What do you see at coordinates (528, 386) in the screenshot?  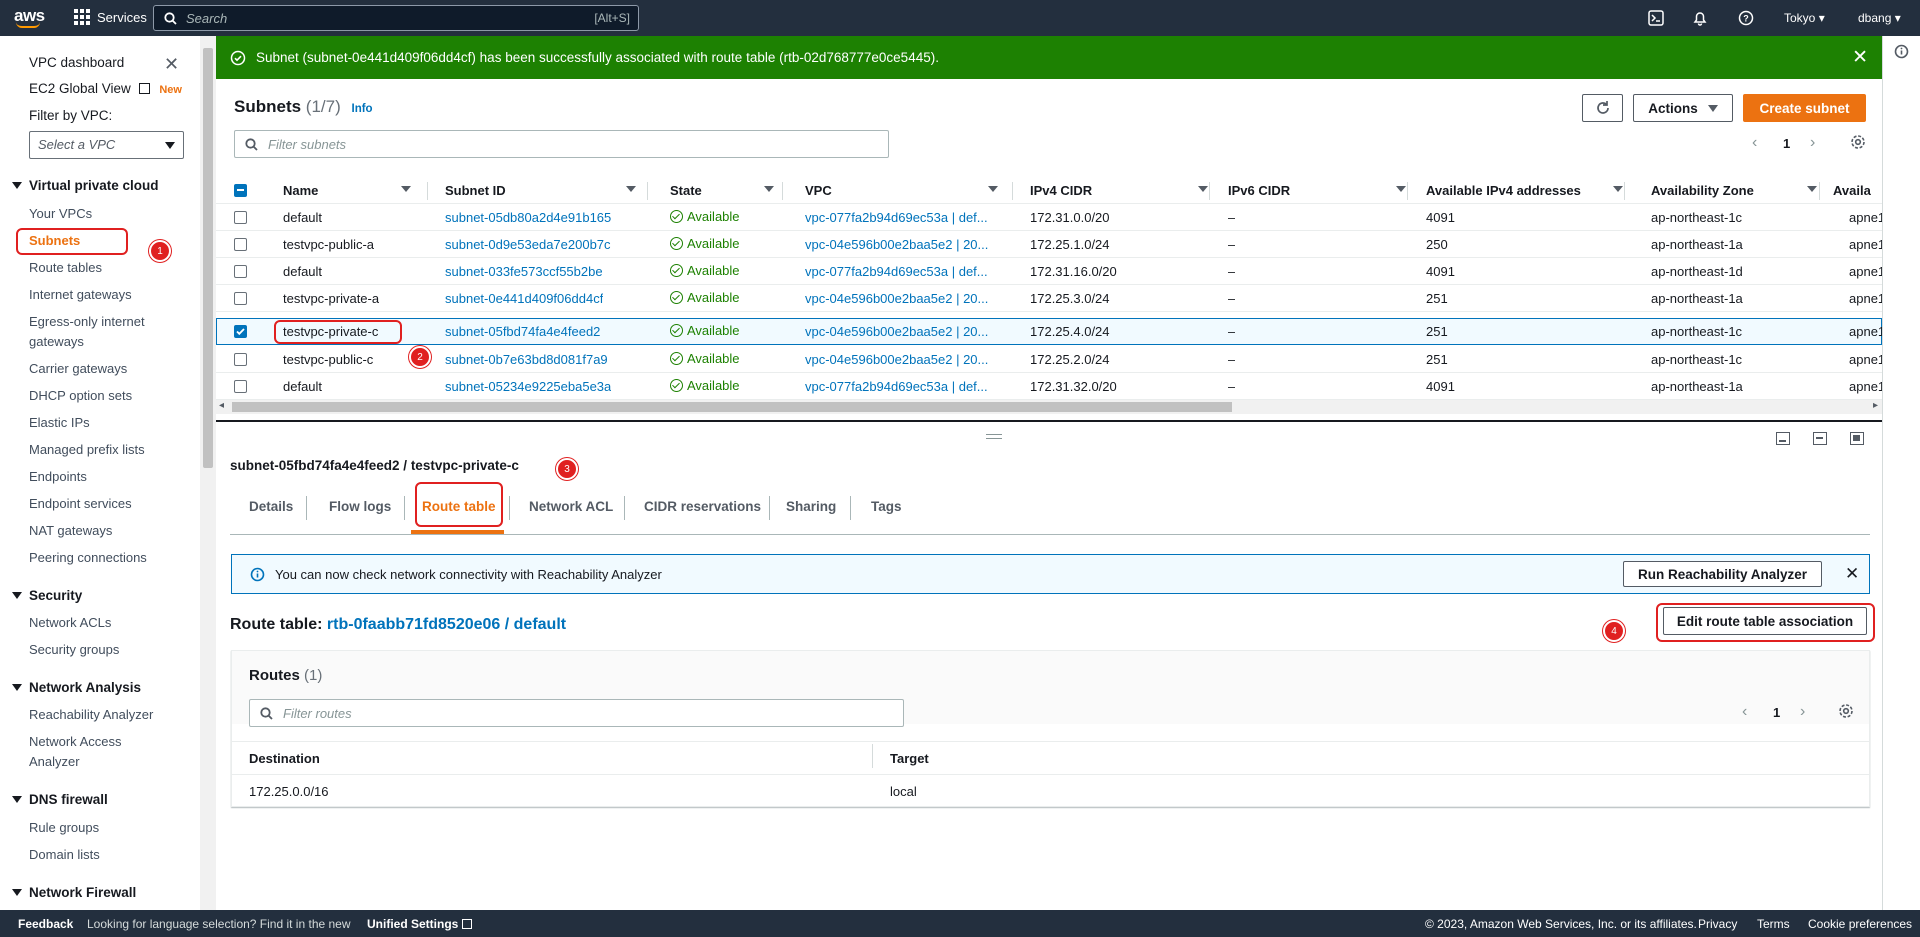 I see `cell-subnet-id: subnet-05234e9225eba5e3a` at bounding box center [528, 386].